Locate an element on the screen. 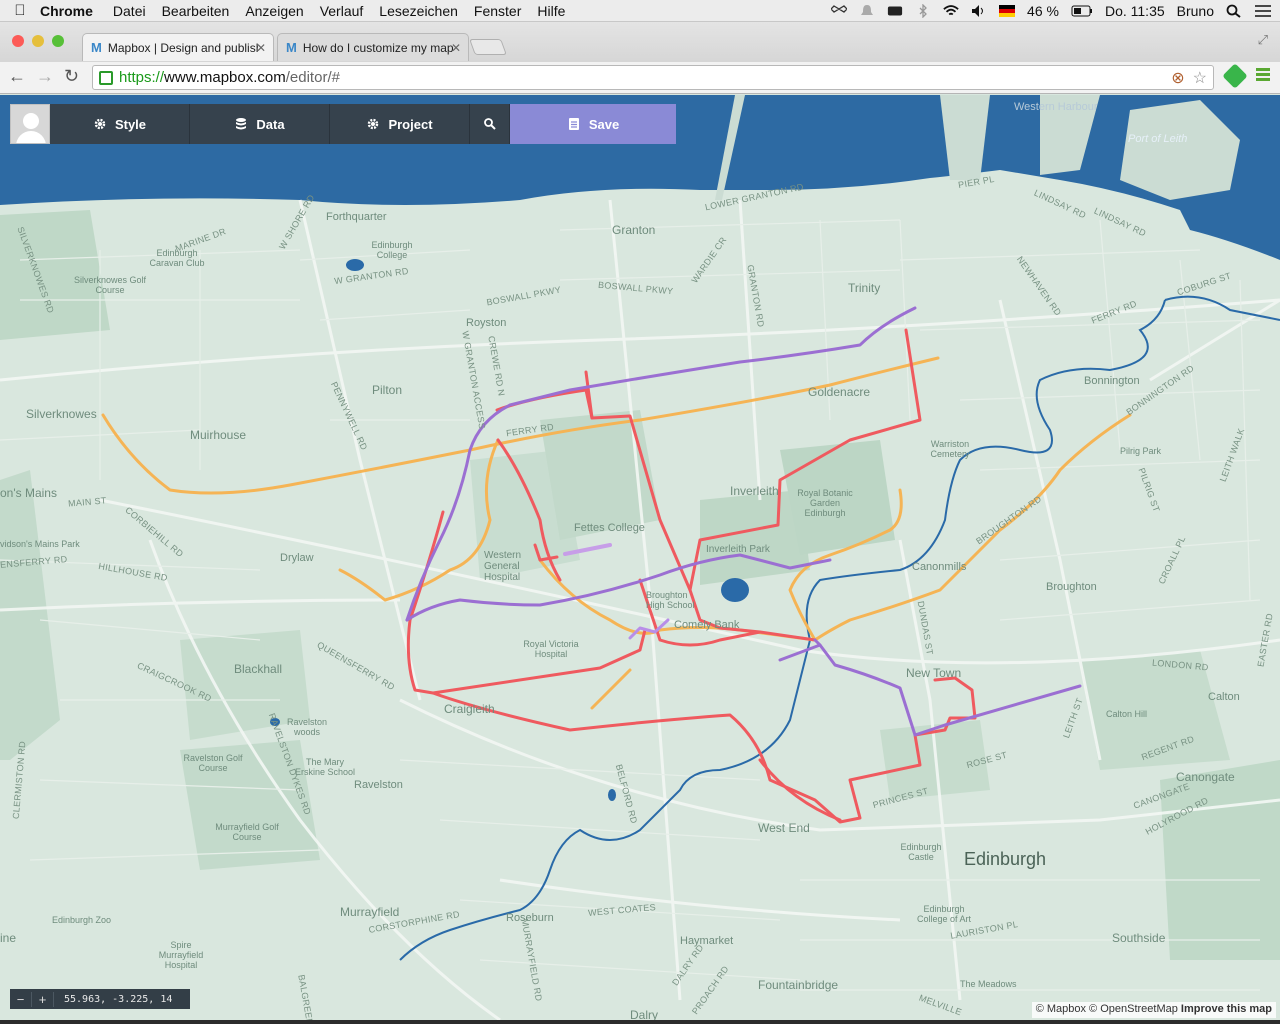 This screenshot has width=1280, height=1024. menu-item-help: Hilfe is located at coordinates (551, 11).